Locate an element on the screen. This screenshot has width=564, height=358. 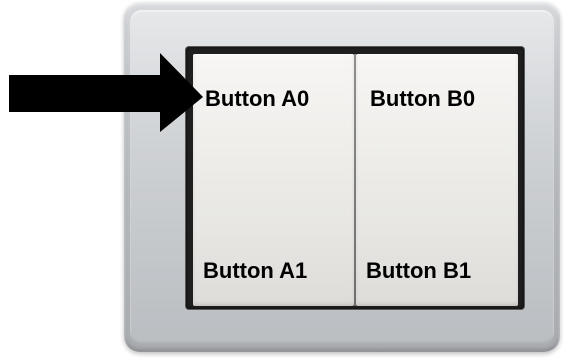
right-arrow-shape is located at coordinates (106, 92).